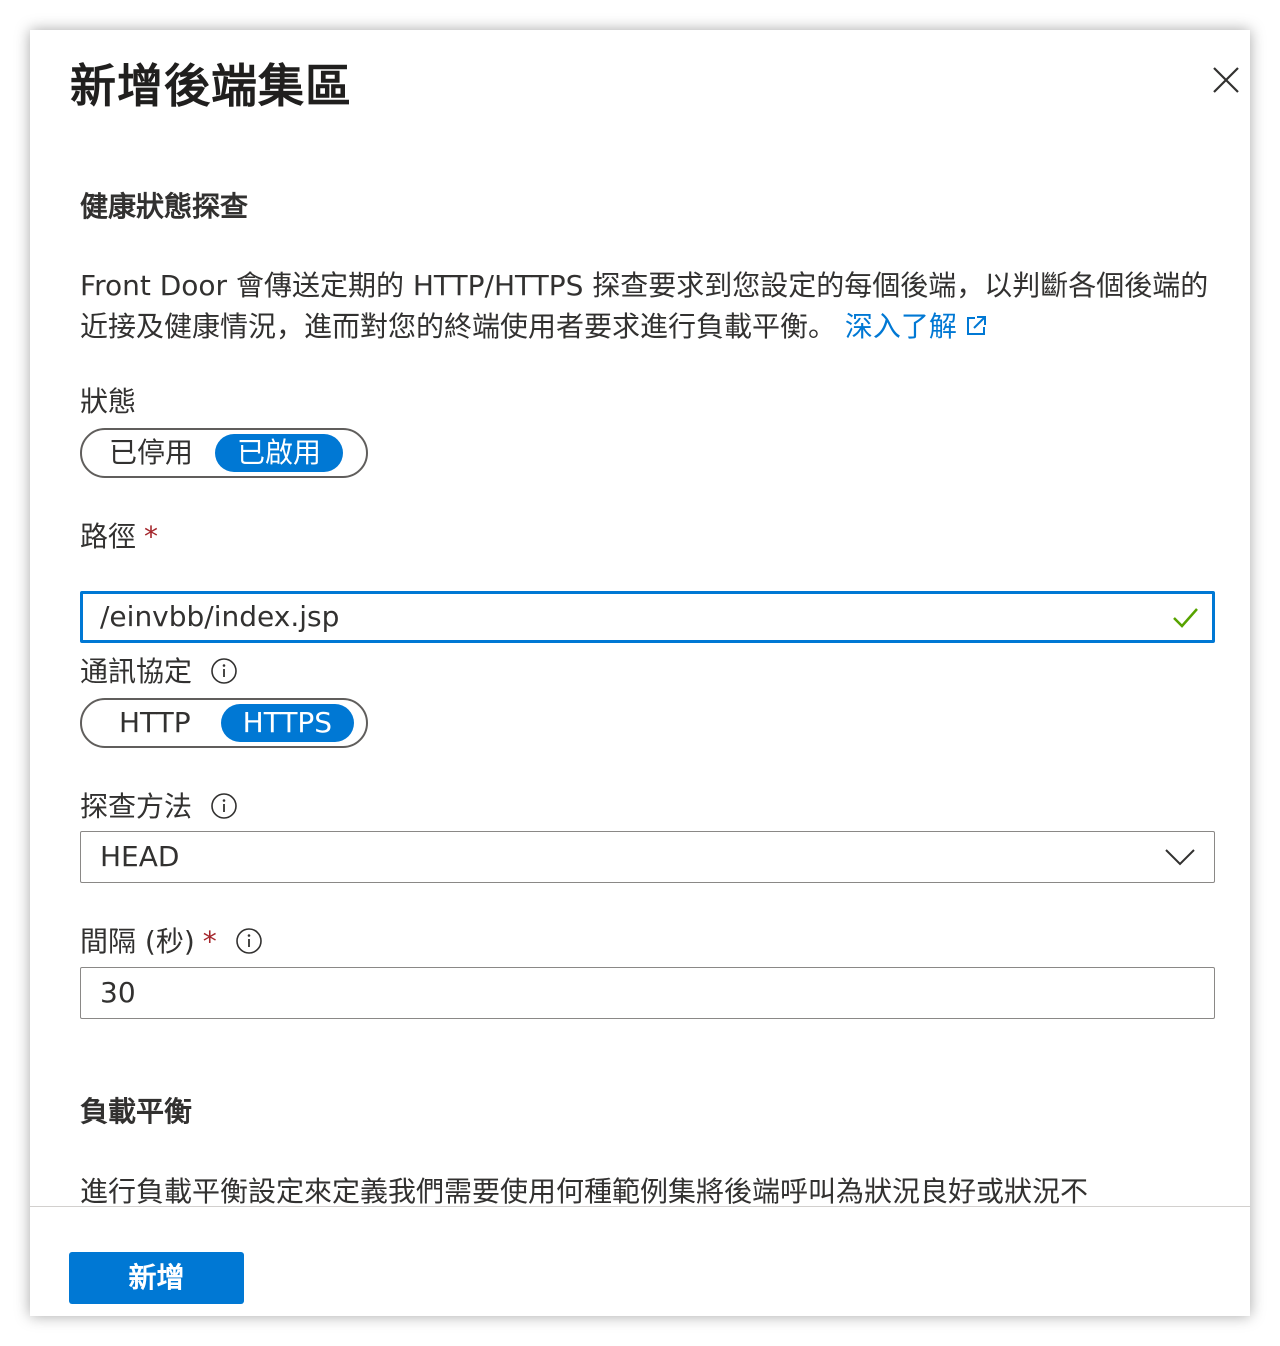  Describe the element at coordinates (287, 723) in the screenshot. I see `protocol-option-https: HTTPS` at that location.